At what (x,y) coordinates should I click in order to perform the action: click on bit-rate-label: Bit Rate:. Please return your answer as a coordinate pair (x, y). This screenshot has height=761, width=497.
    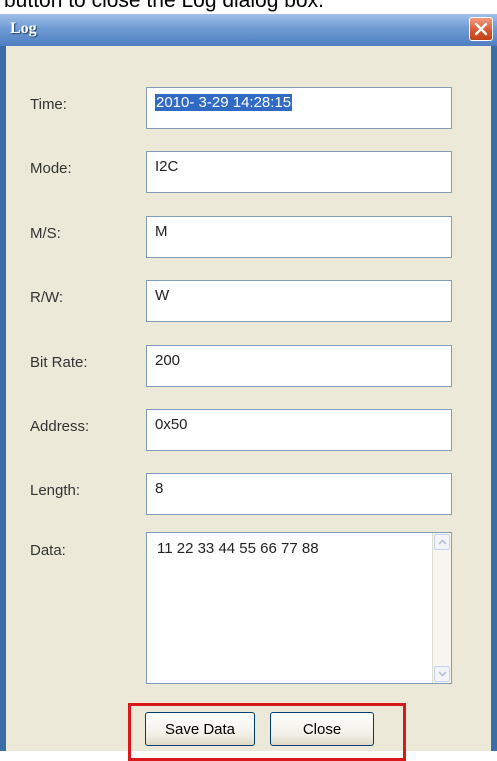
    Looking at the image, I should click on (59, 362).